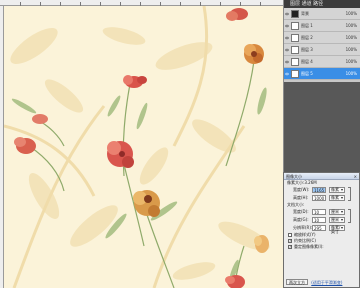 The height and width of the screenshot is (288, 360). I want to click on resample-label: 重定图像像素(I):, so click(309, 246).